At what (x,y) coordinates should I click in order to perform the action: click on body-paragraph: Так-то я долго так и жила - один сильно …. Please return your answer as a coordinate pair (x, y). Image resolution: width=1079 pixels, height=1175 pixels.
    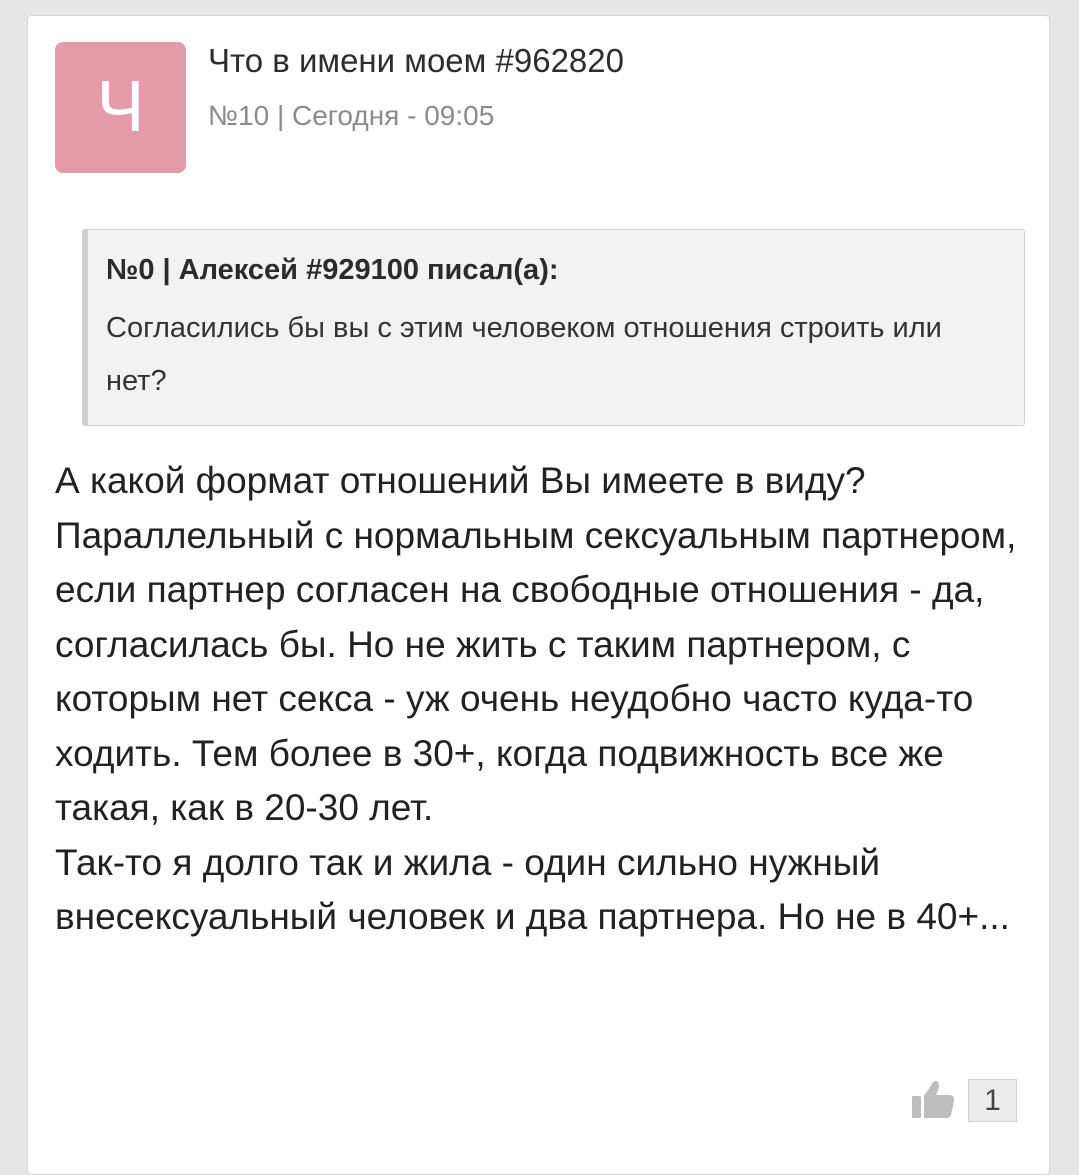
    Looking at the image, I should click on (532, 889).